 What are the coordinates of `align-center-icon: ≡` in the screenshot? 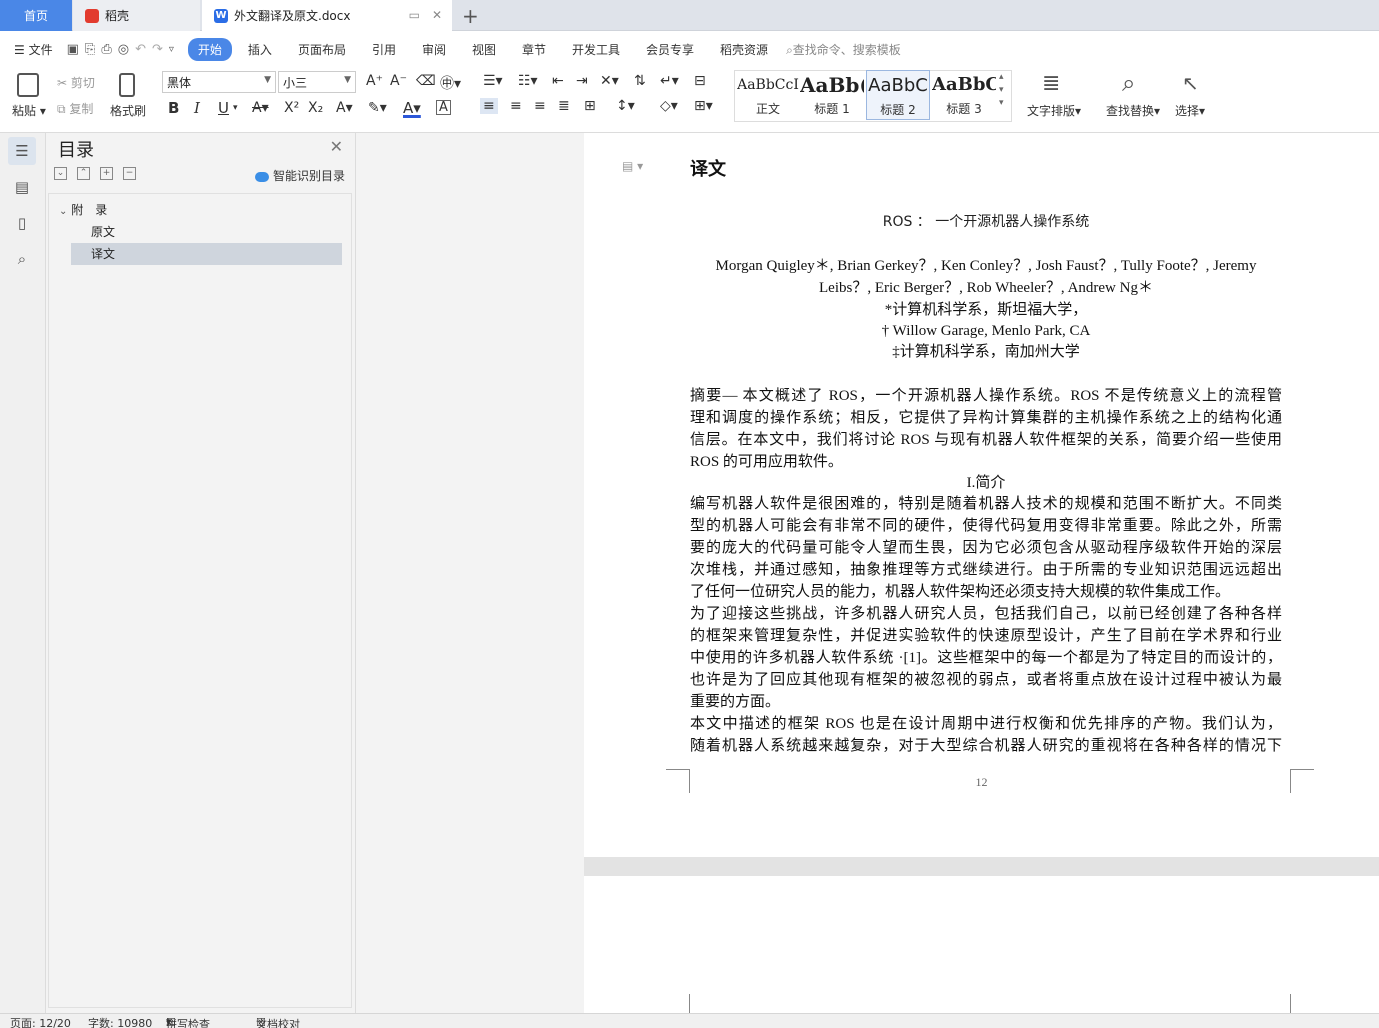 It's located at (516, 106).